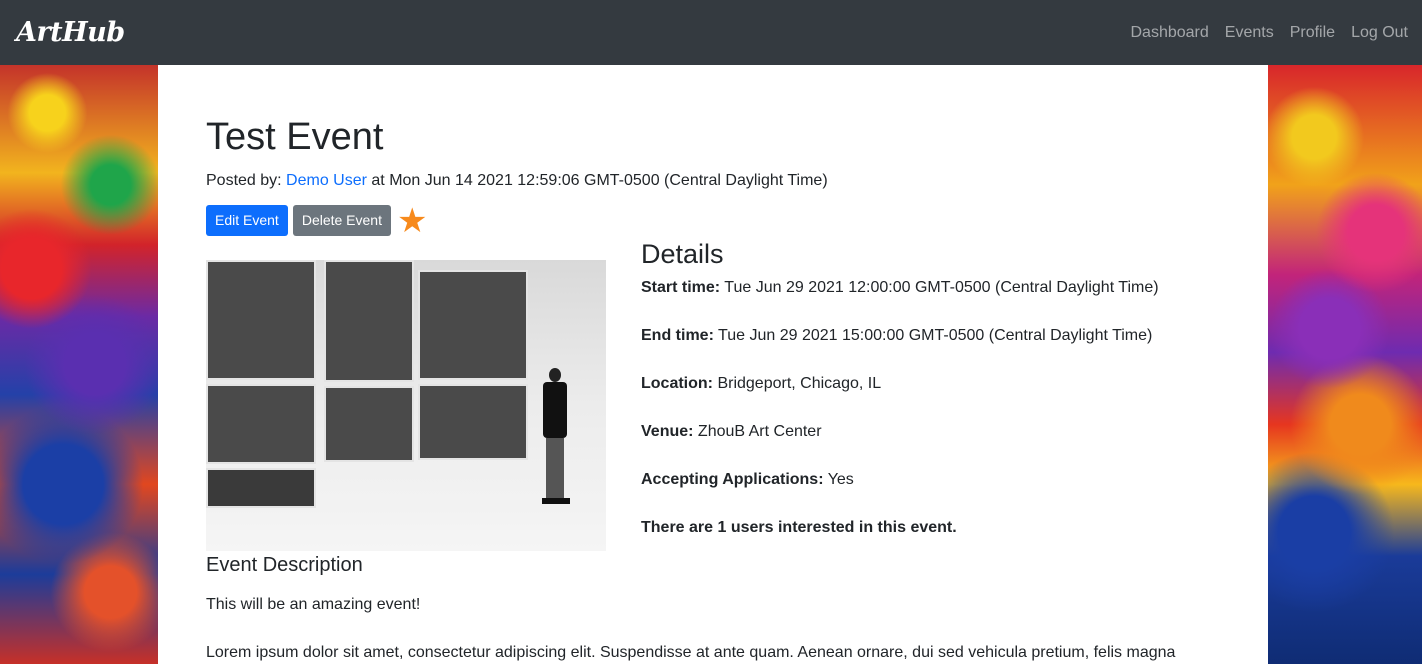 The height and width of the screenshot is (664, 1422). Describe the element at coordinates (930, 432) in the screenshot. I see `detail-venue: Venue: ZhouB Art Center` at that location.